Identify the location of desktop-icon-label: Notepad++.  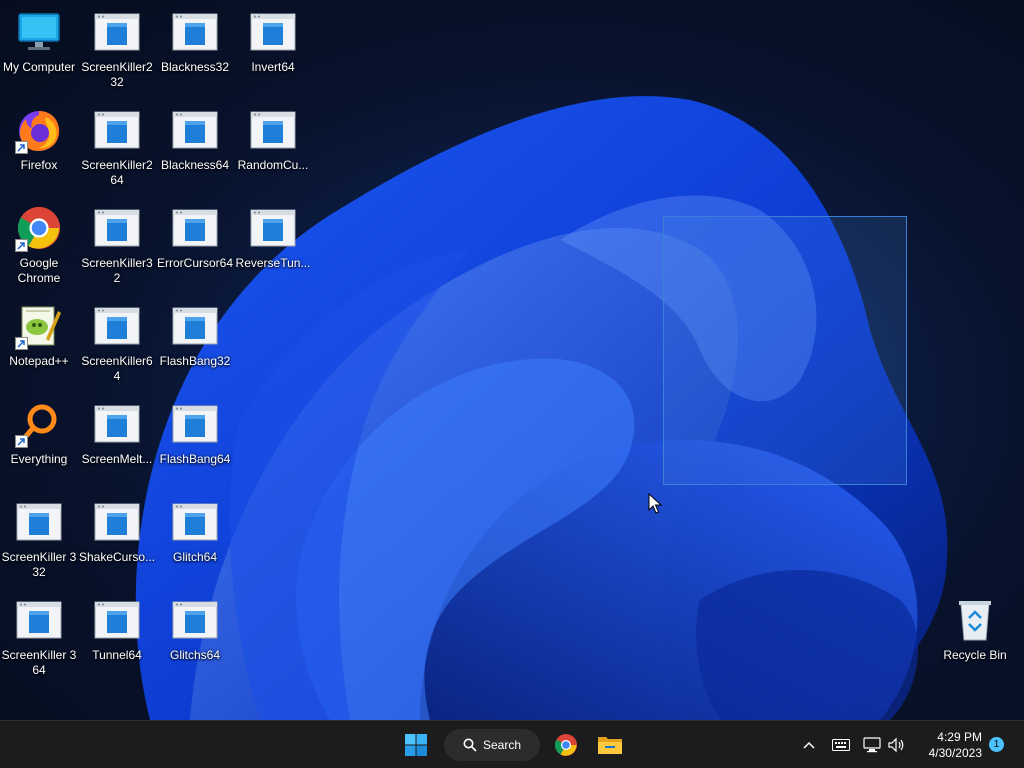
(39, 361).